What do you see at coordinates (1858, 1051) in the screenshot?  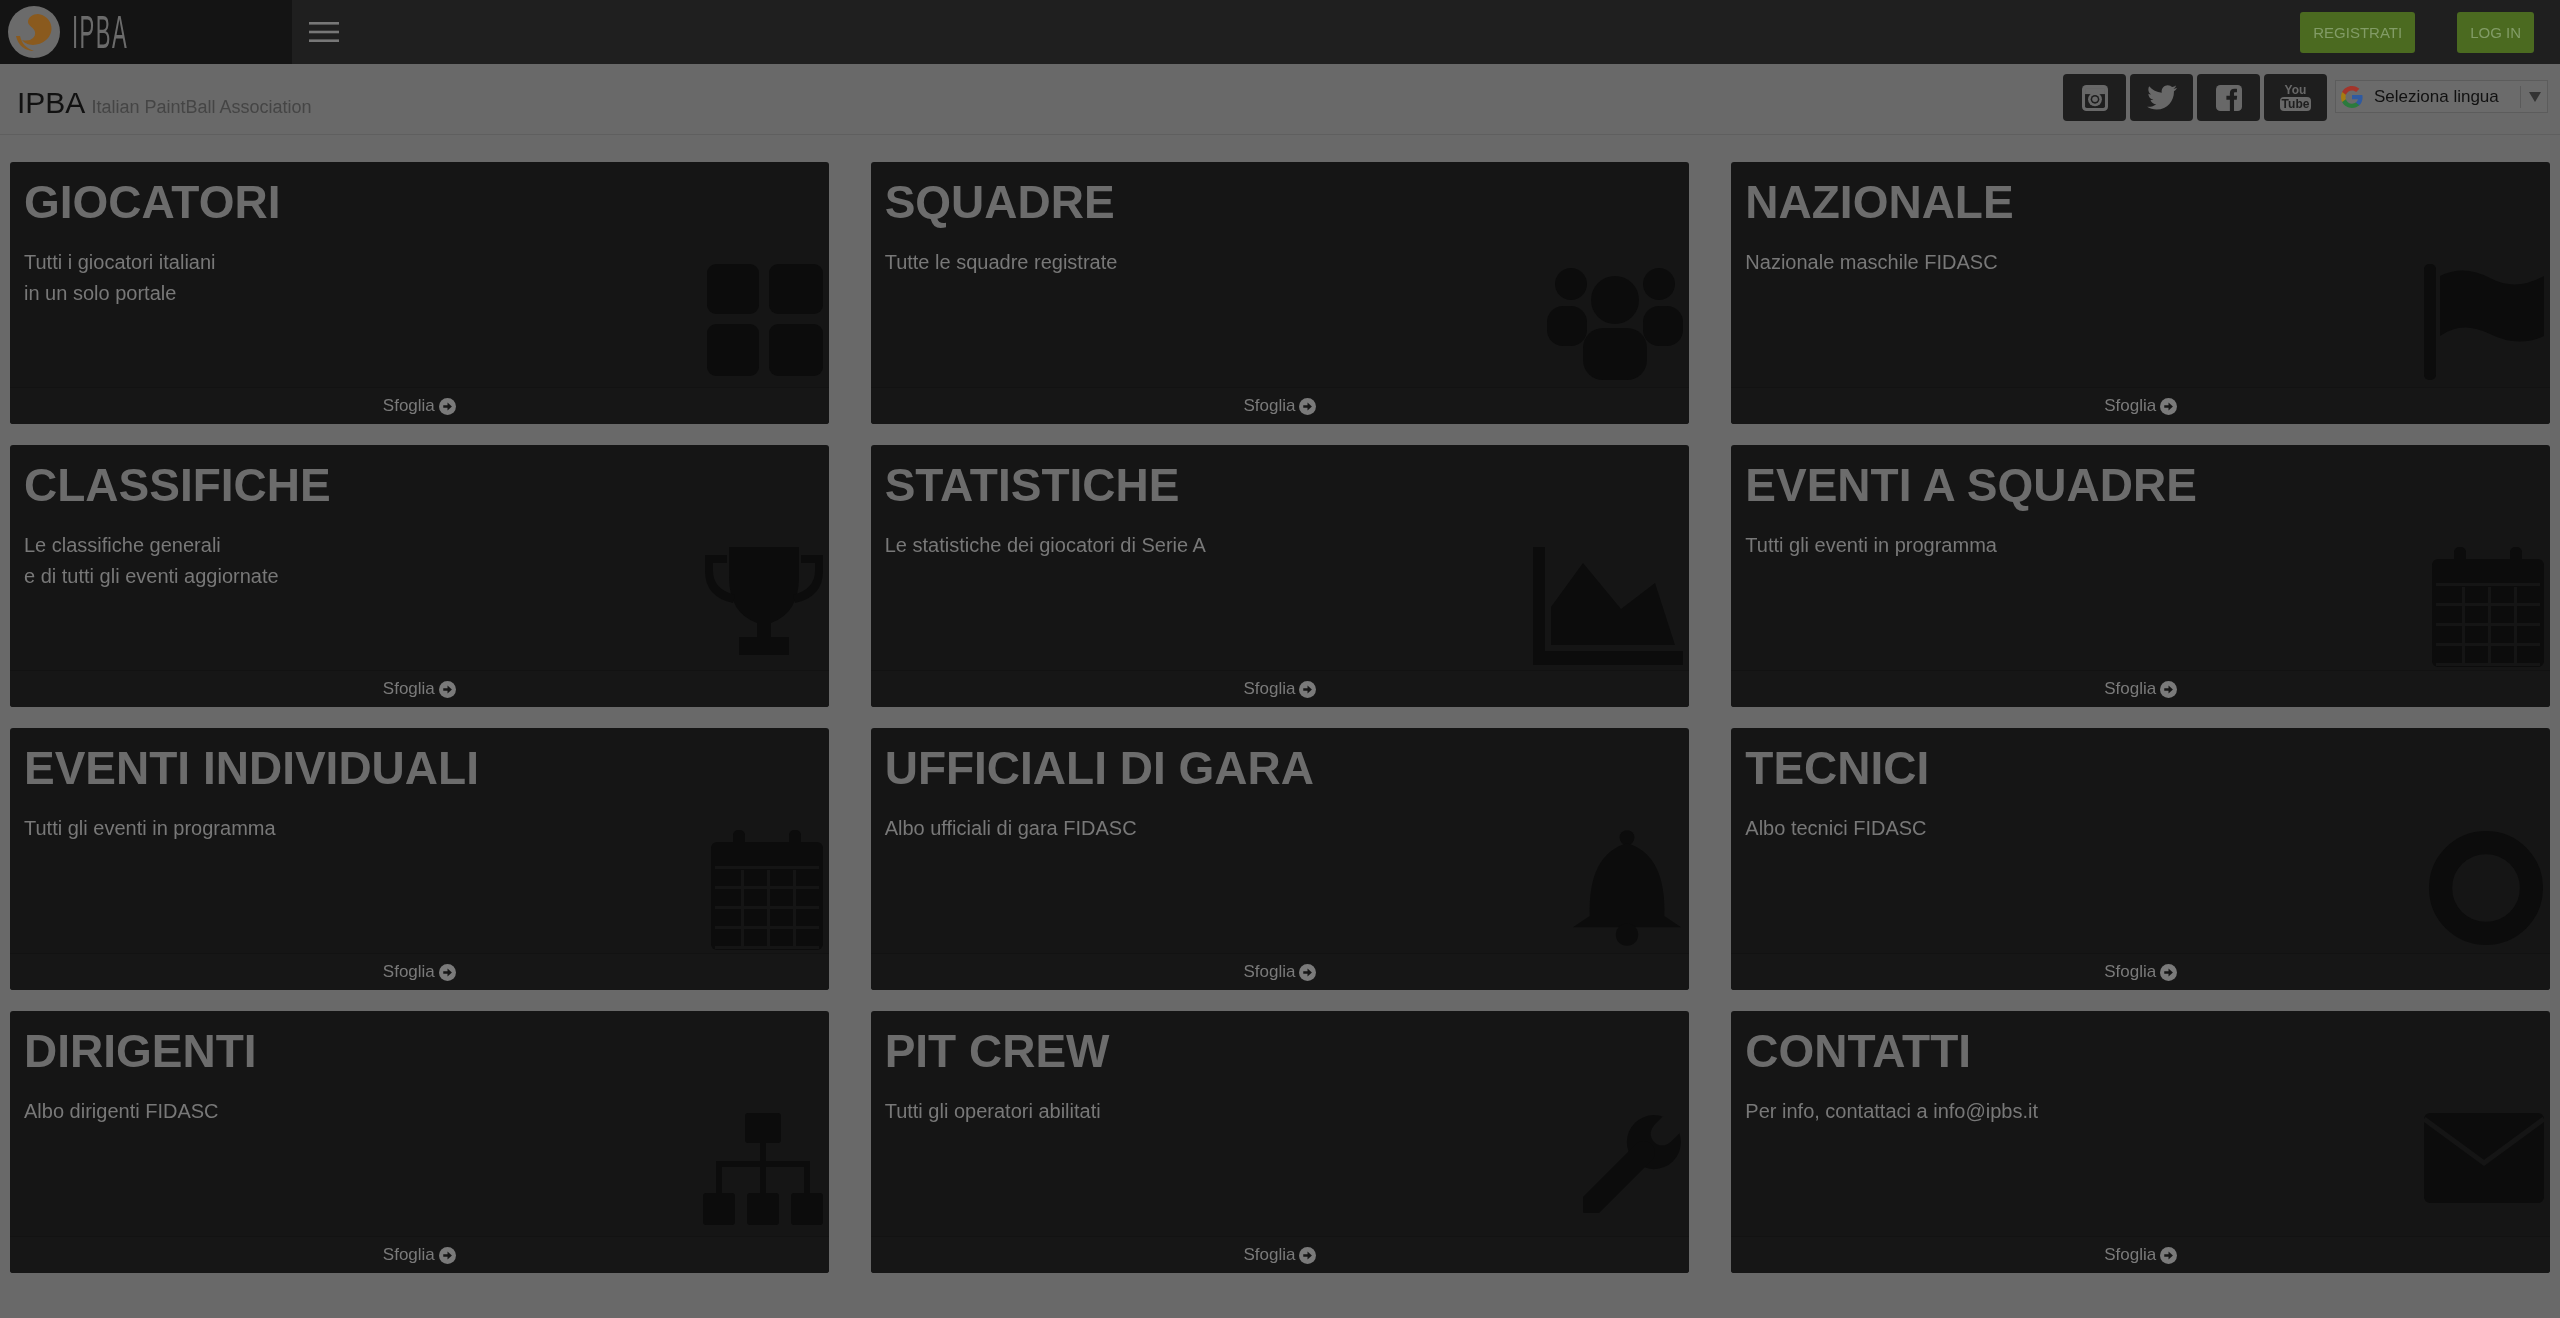 I see `card-title: CONTATTI` at bounding box center [1858, 1051].